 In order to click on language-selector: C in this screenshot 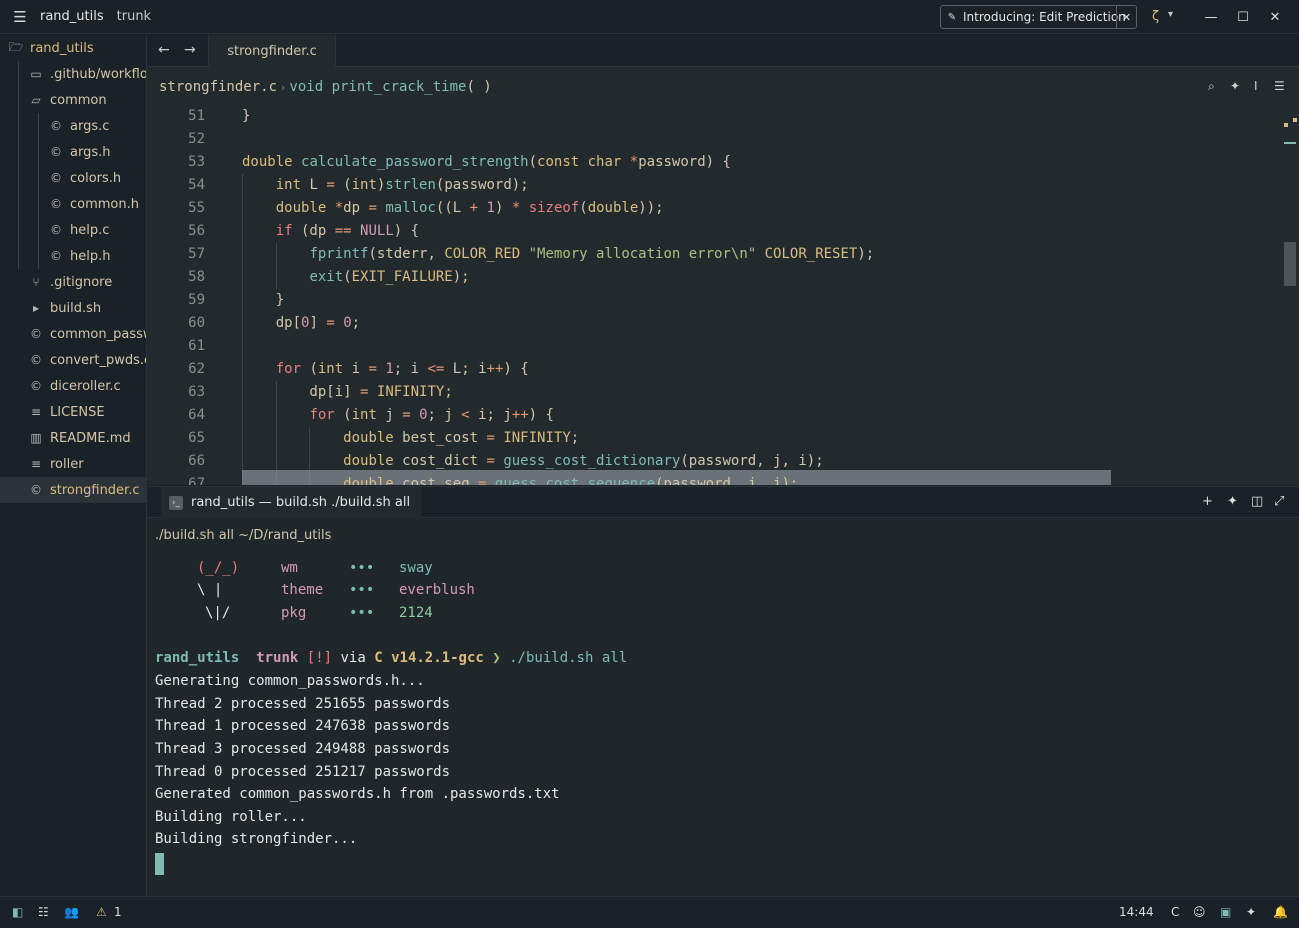, I will do `click(1175, 912)`.